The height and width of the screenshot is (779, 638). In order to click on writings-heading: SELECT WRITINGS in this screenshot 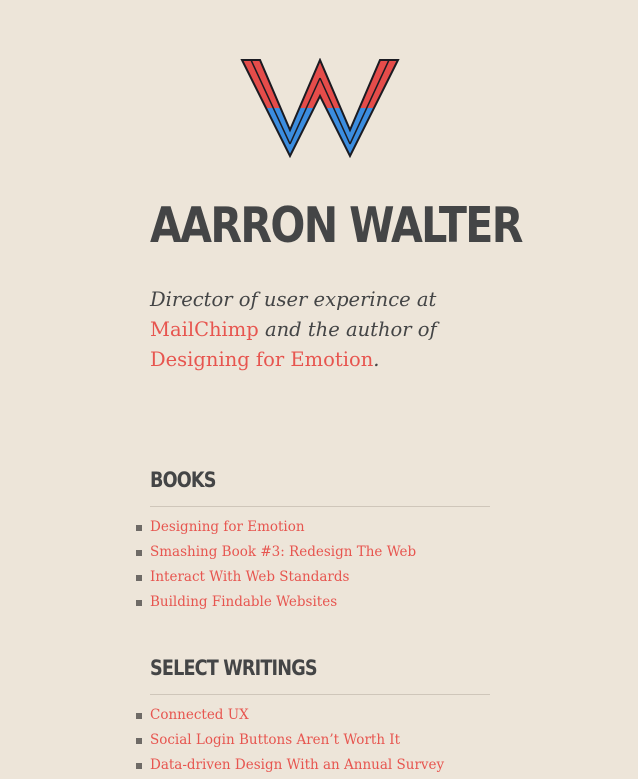, I will do `click(234, 668)`.